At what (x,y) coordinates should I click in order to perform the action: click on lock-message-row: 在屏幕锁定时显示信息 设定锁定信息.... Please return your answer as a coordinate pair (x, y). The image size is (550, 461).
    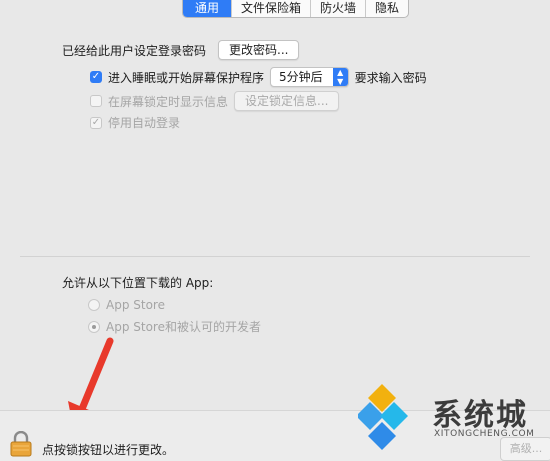
    Looking at the image, I should click on (215, 101).